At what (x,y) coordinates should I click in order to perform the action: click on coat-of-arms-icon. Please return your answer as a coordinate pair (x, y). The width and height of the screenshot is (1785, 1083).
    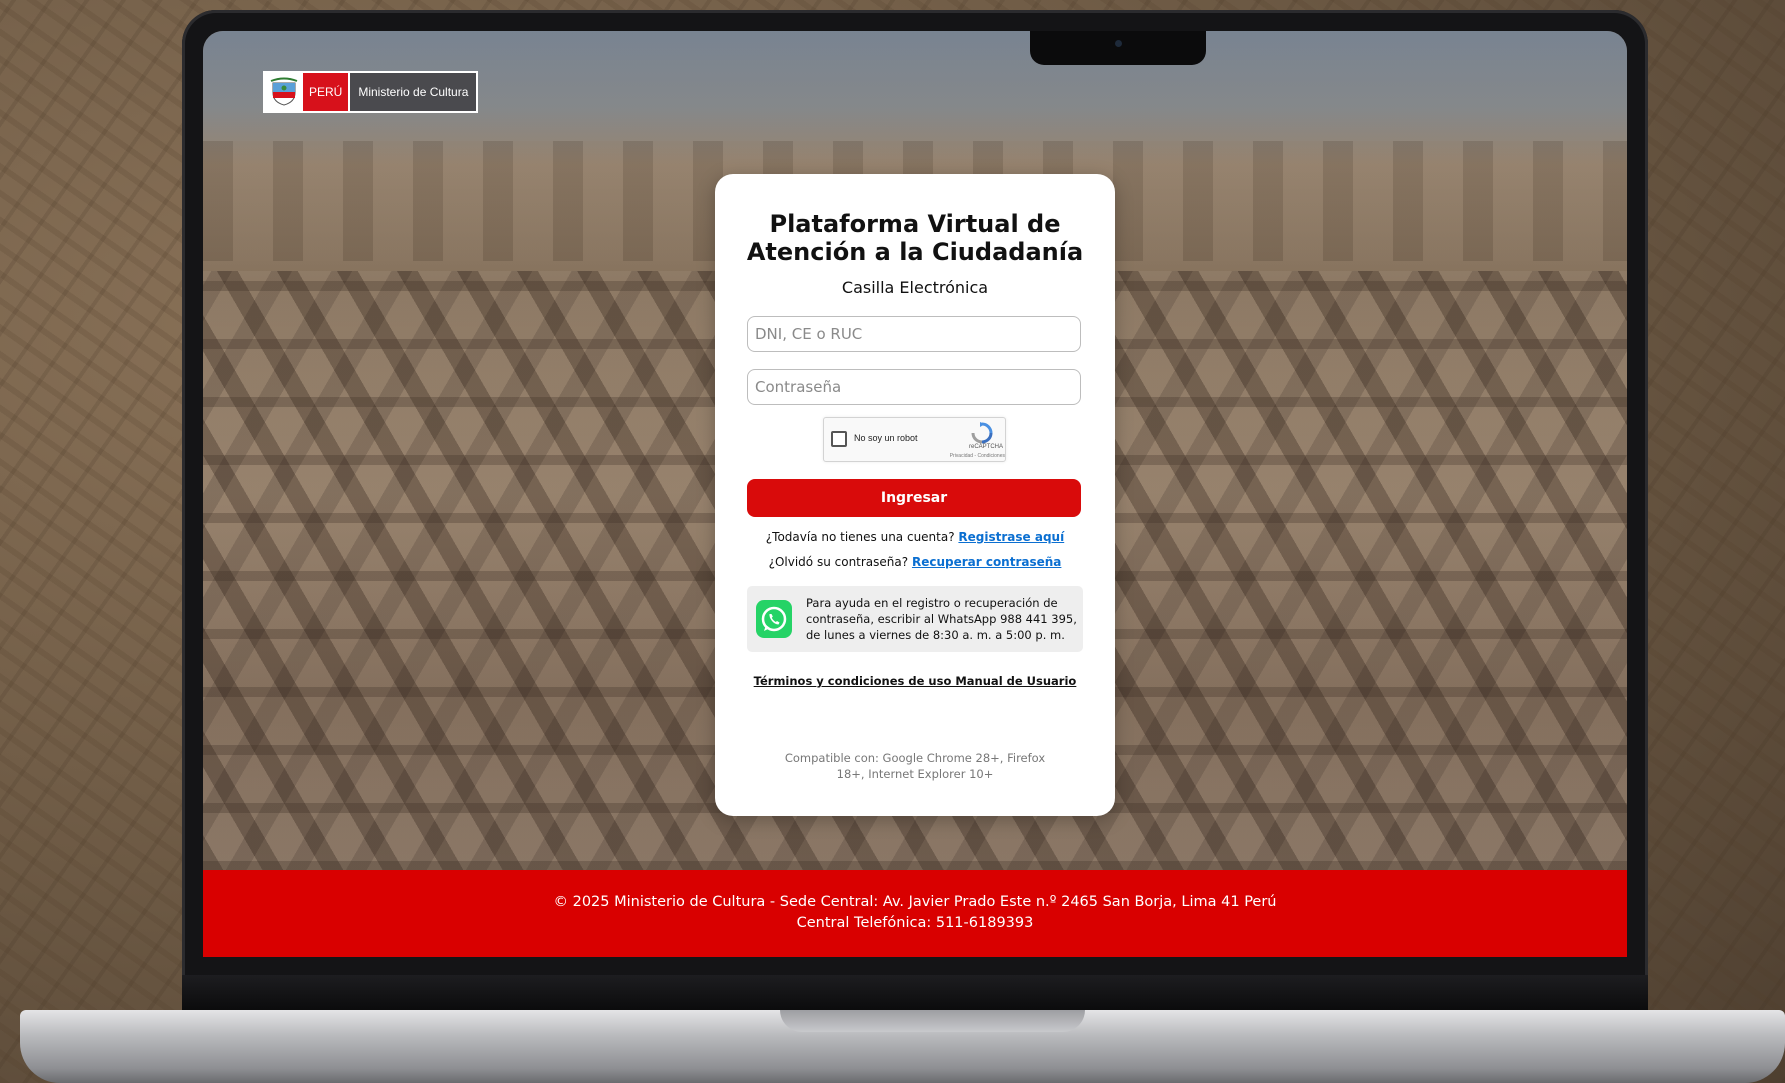
    Looking at the image, I should click on (284, 92).